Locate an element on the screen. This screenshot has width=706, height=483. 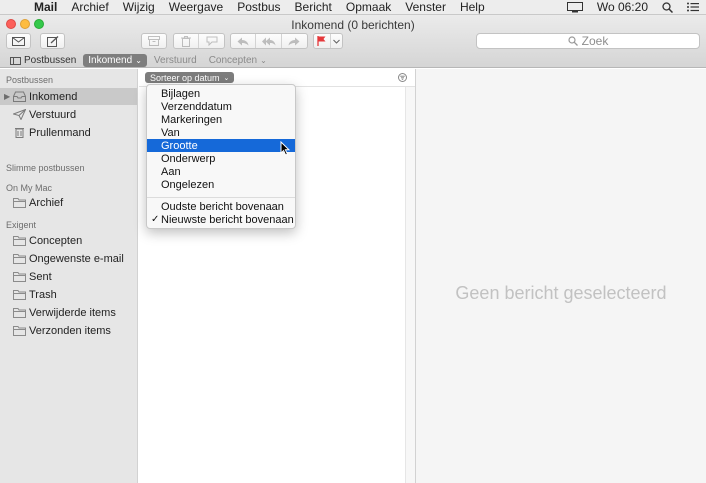
search-placeholder: Zoek is located at coordinates (595, 41).